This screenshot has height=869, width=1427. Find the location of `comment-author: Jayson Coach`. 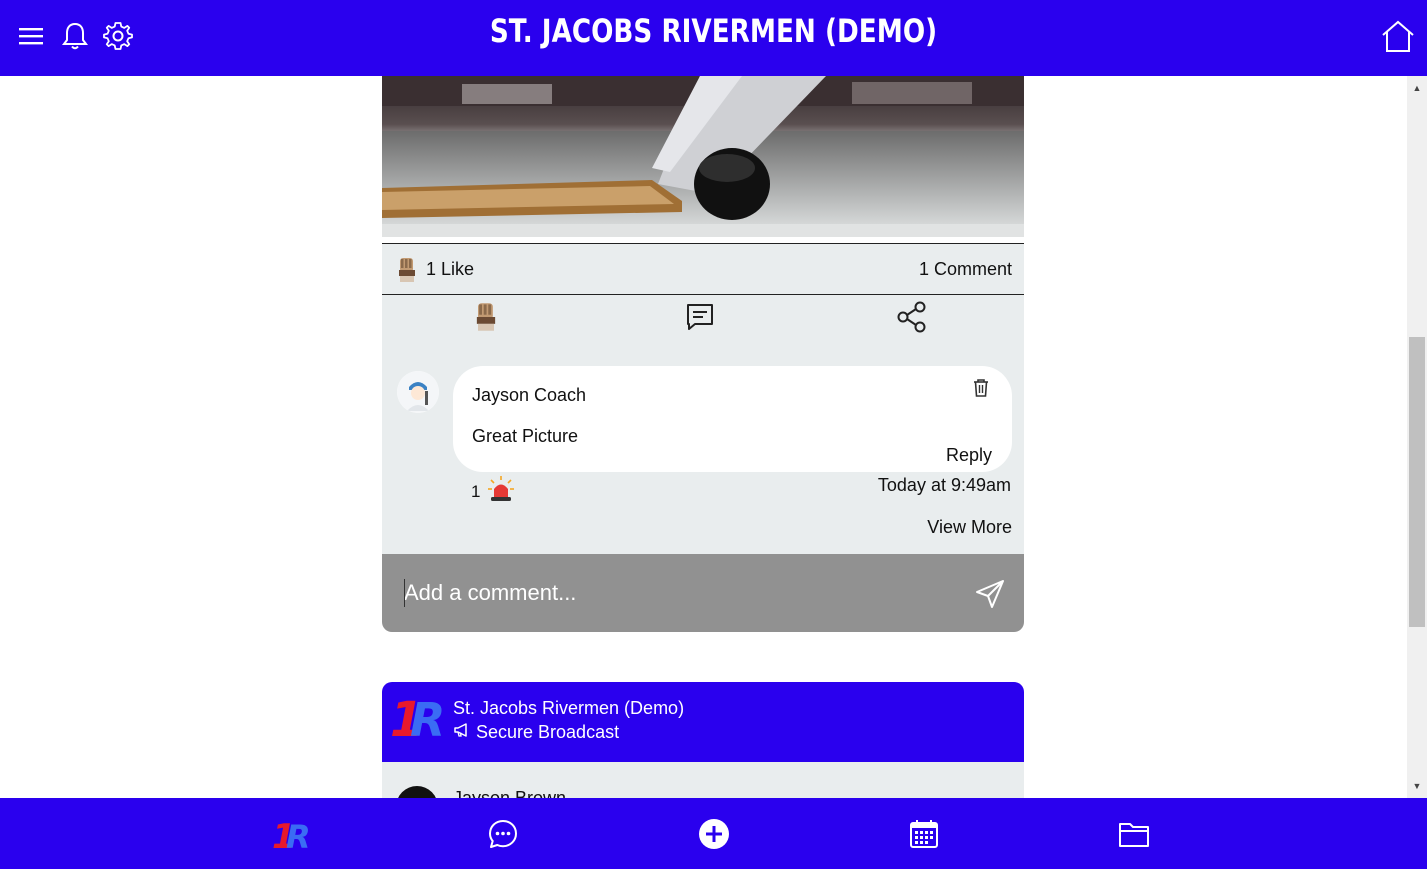

comment-author: Jayson Coach is located at coordinates (529, 395).